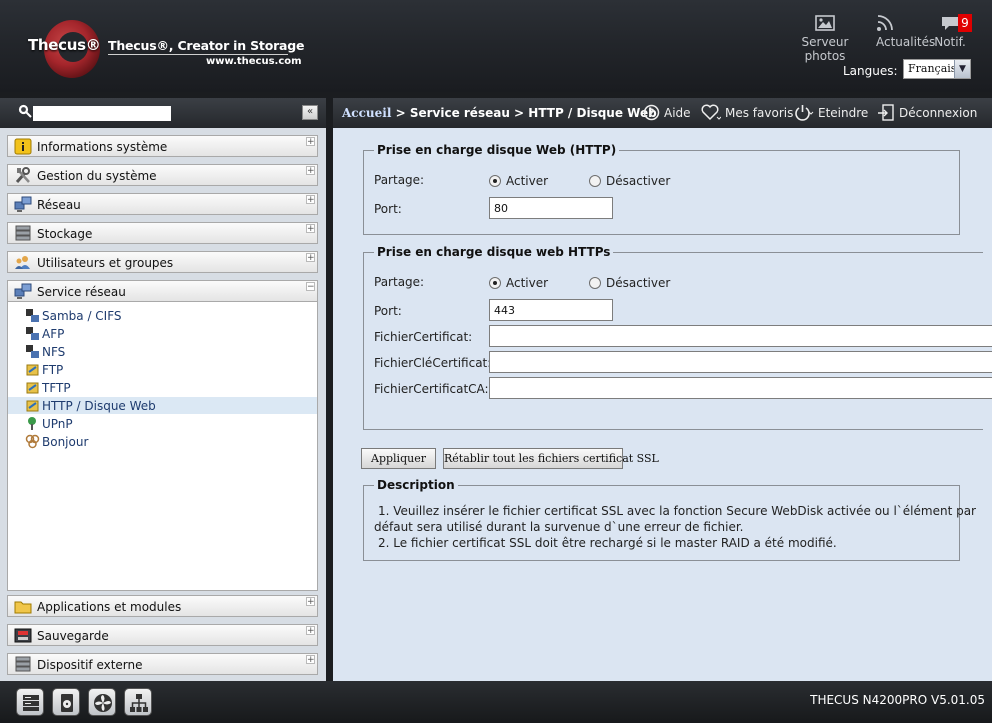 This screenshot has width=992, height=723. What do you see at coordinates (162, 664) in the screenshot?
I see `sidebar-item-external-device: Dispositif externe +` at bounding box center [162, 664].